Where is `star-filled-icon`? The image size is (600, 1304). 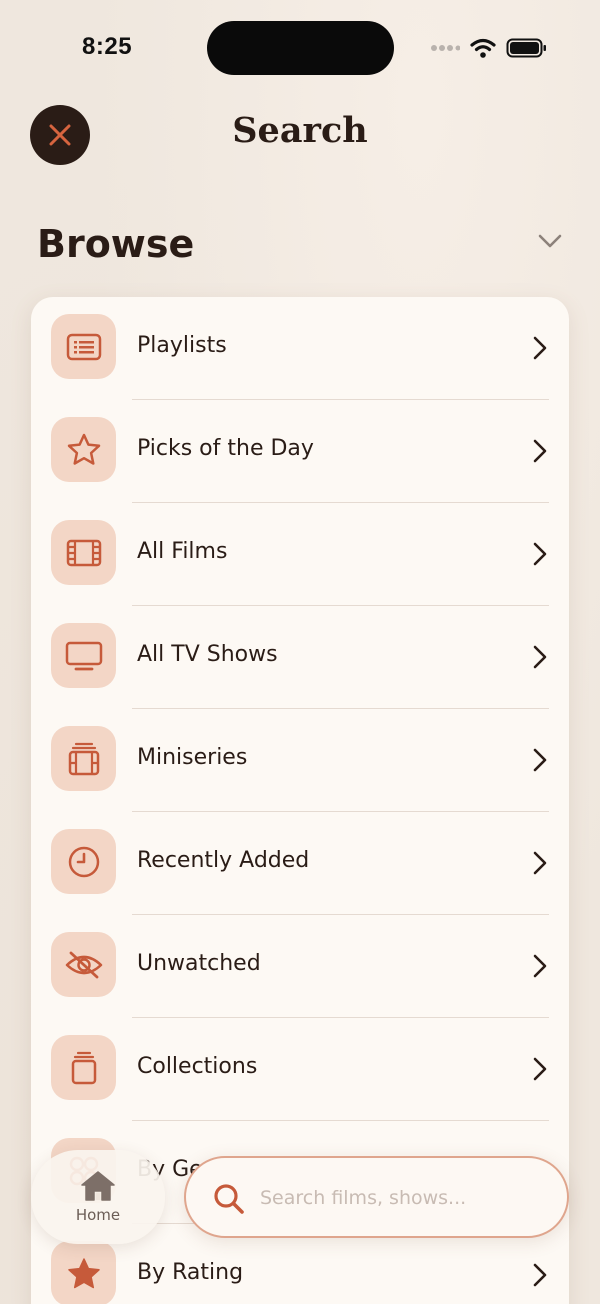
star-filled-icon is located at coordinates (83, 1272).